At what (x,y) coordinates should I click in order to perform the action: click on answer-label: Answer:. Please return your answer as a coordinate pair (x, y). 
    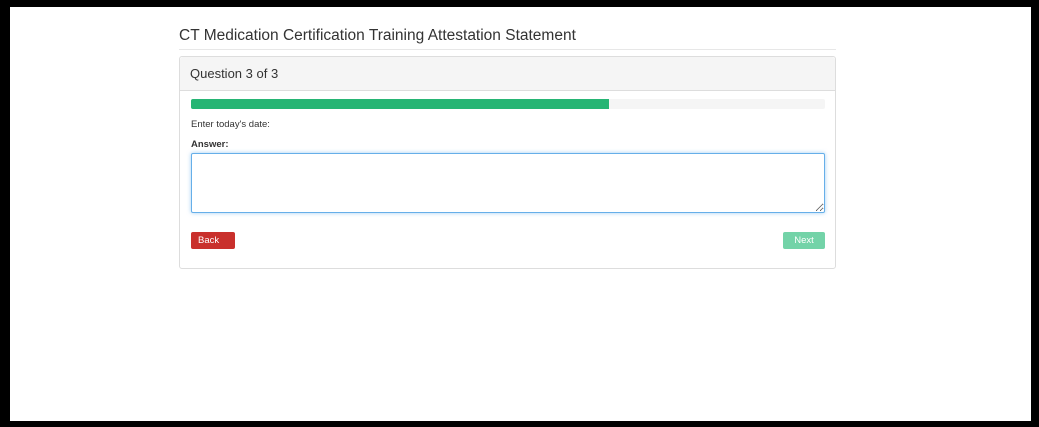
    Looking at the image, I should click on (210, 144).